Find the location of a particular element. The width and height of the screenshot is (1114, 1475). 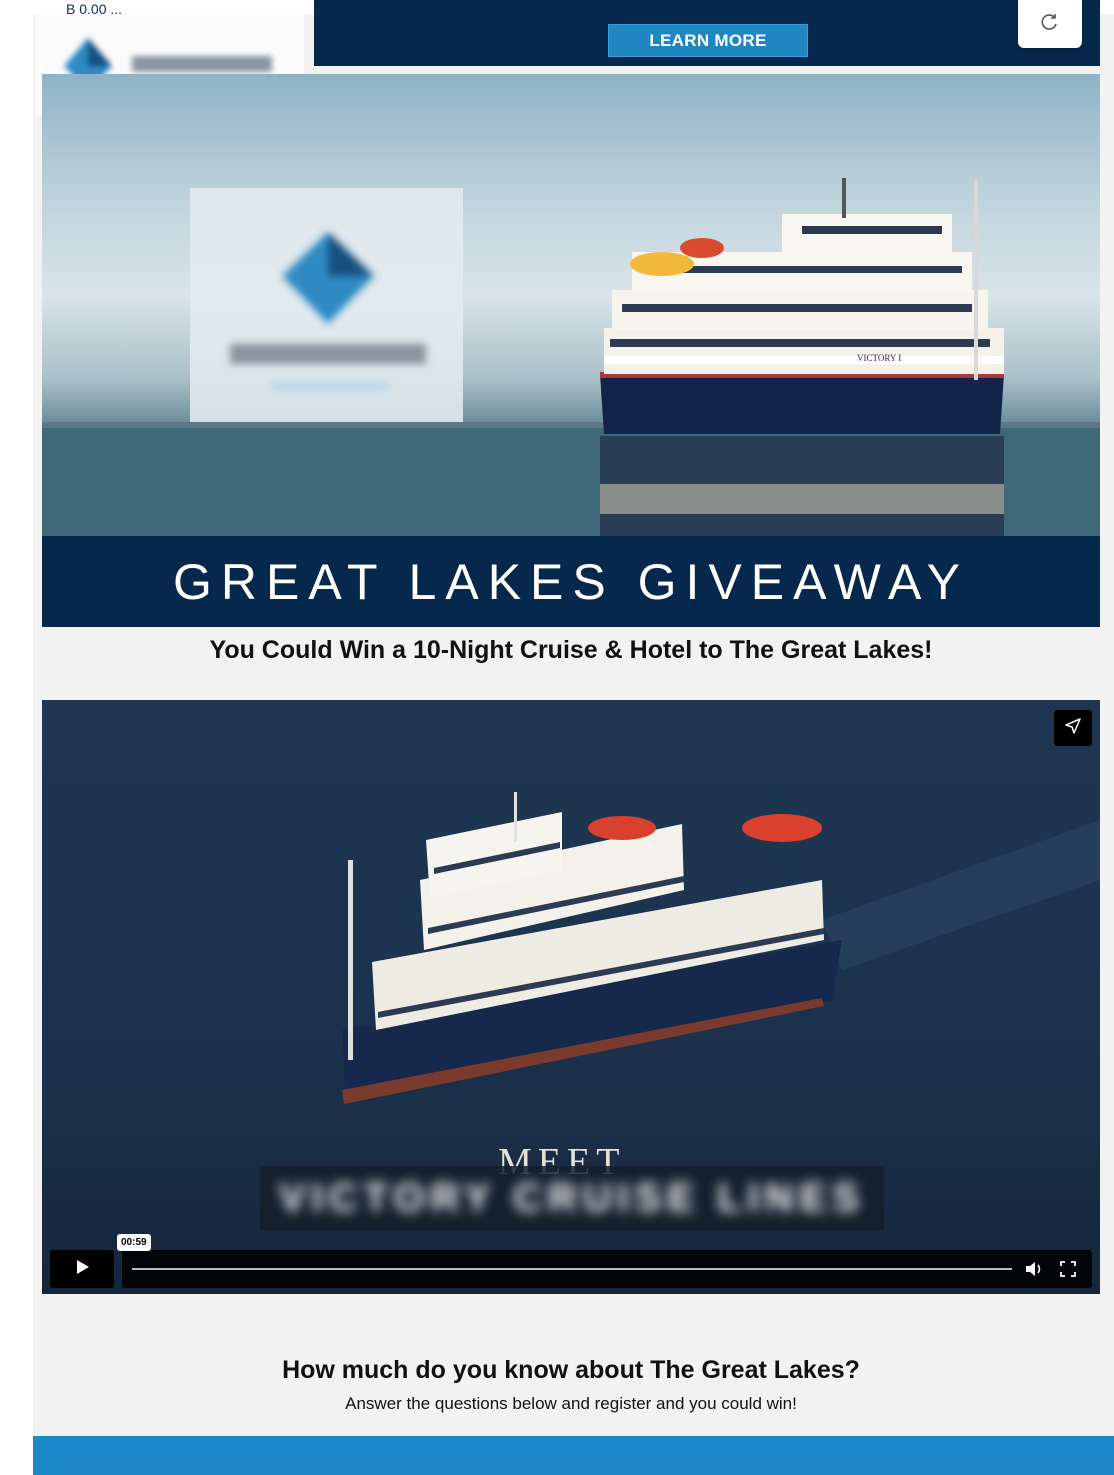

learn-more-button: LEARN MORE is located at coordinates (708, 40).